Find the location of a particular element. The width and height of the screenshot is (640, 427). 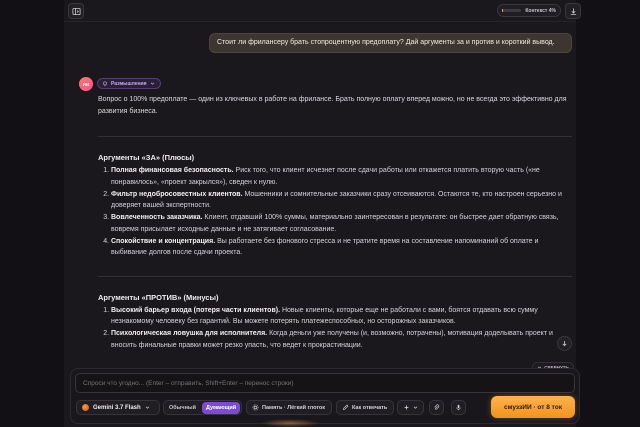

item-title: Полная финансовая безопасность. is located at coordinates (172, 170).